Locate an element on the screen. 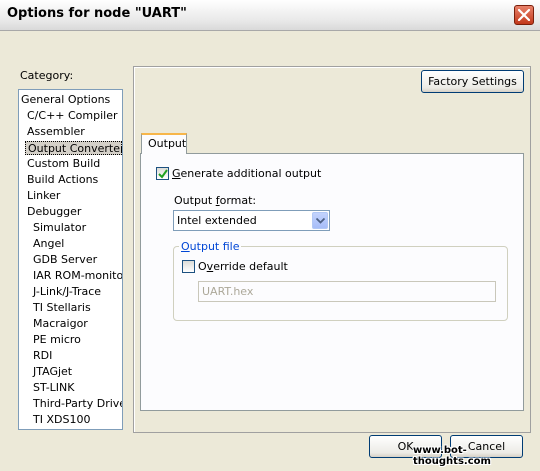 This screenshot has width=540, height=471. window-title: Options for node "UART" is located at coordinates (97, 13).